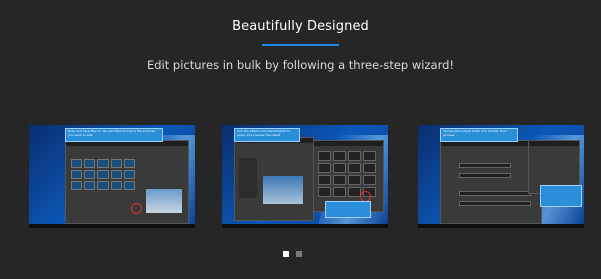 The height and width of the screenshot is (279, 601). Describe the element at coordinates (300, 26) in the screenshot. I see `section-title: Beautifully Designed` at that location.